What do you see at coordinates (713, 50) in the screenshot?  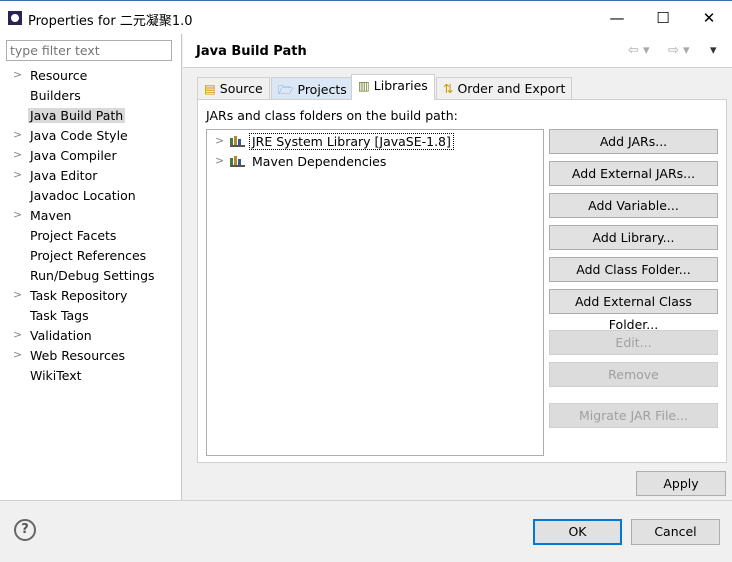 I see `menu-icon: ▾` at bounding box center [713, 50].